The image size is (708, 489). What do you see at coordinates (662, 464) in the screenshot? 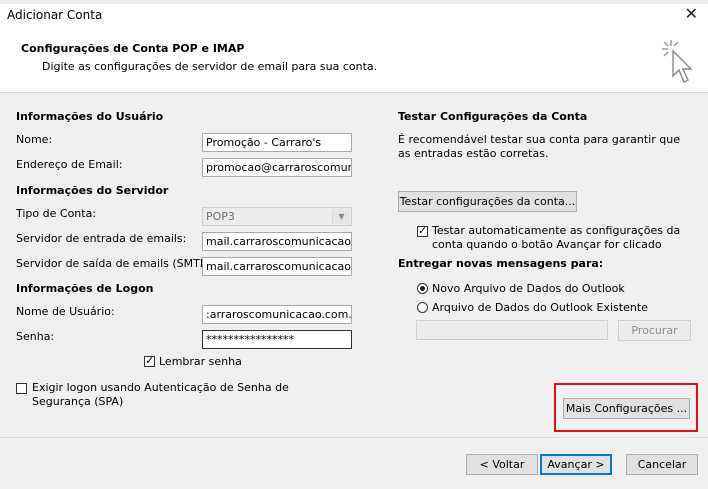
I see `cancel-button: Cancelar` at bounding box center [662, 464].